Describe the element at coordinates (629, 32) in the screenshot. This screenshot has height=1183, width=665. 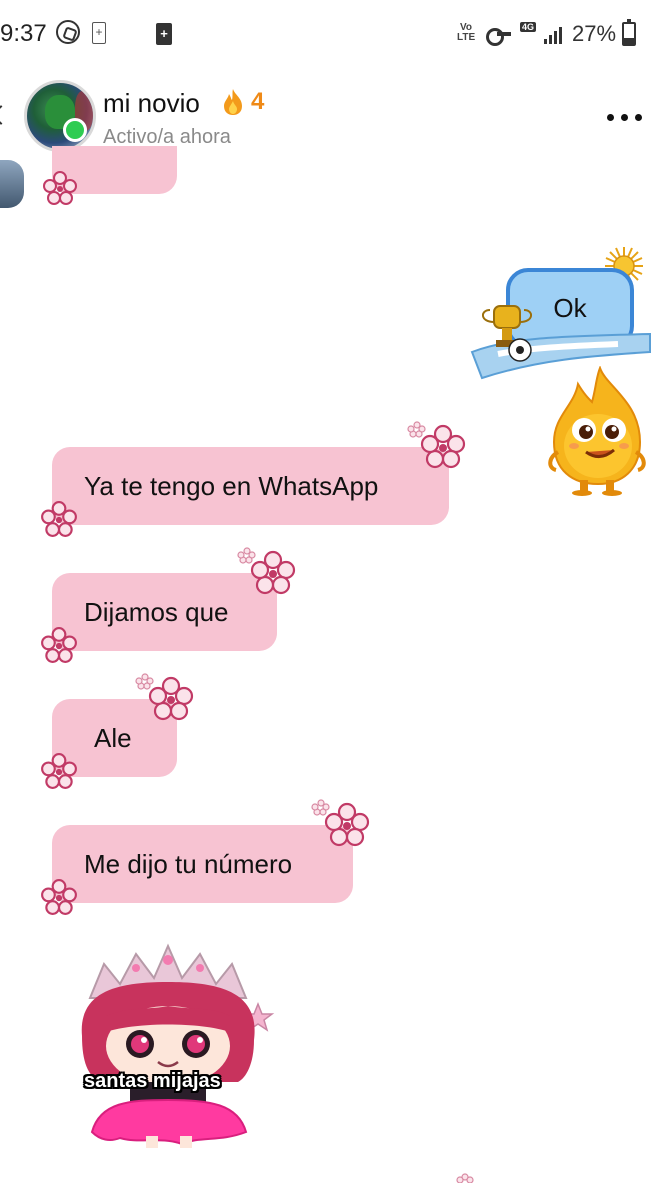
I see `battery-icon` at that location.